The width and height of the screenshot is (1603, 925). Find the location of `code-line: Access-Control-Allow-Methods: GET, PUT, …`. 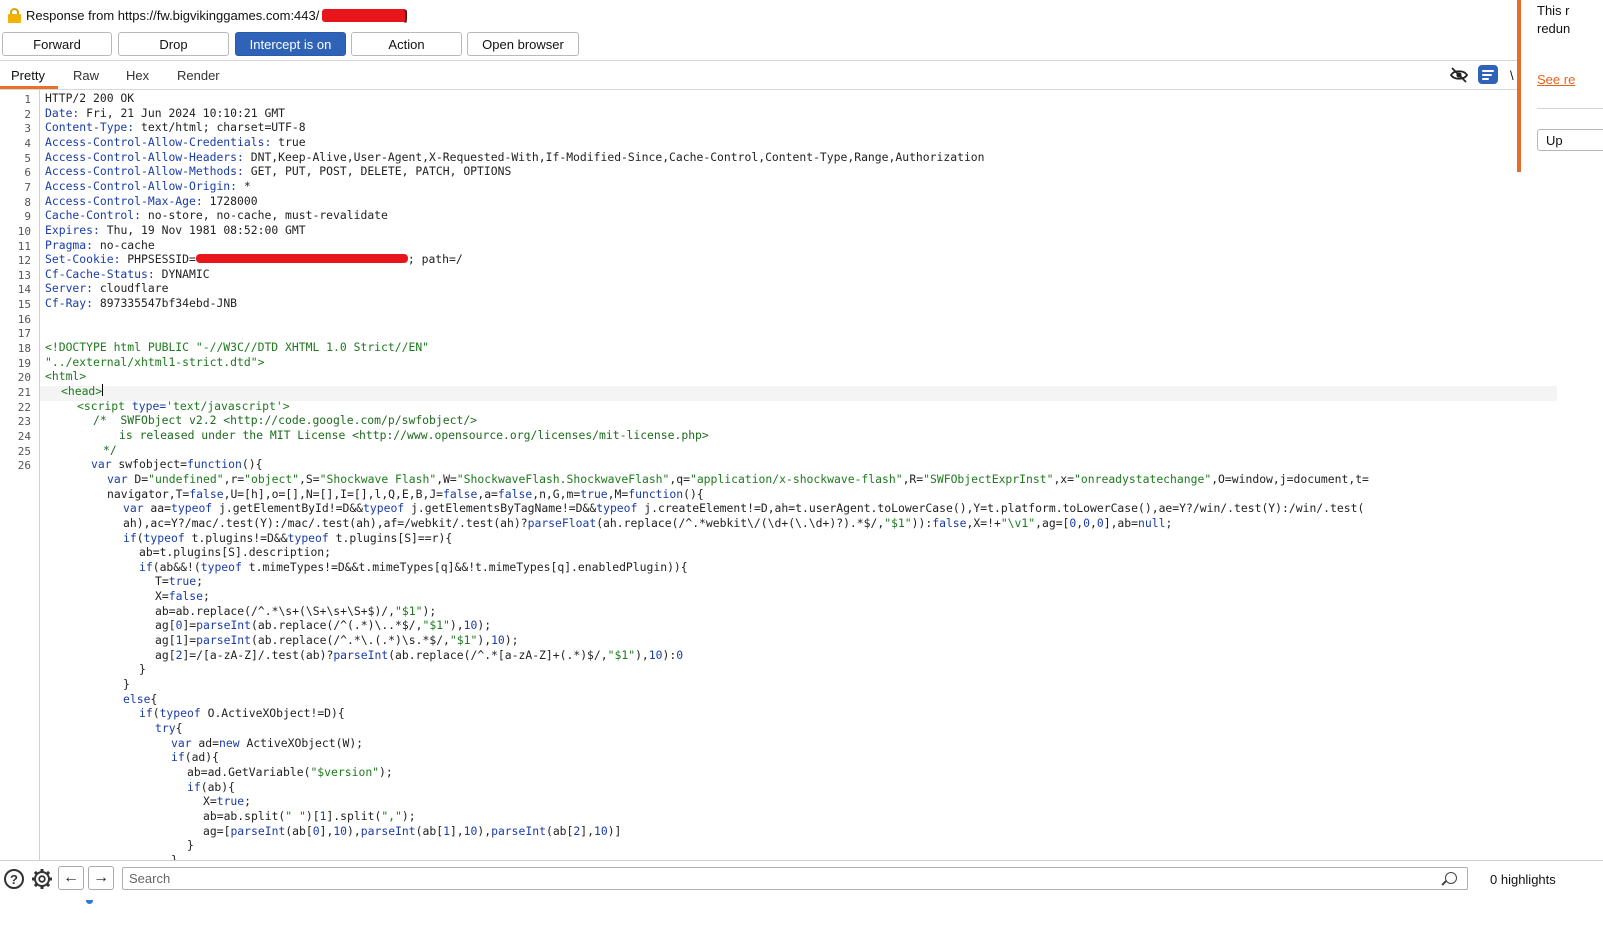

code-line: Access-Control-Allow-Methods: GET, PUT, … is located at coordinates (278, 171).